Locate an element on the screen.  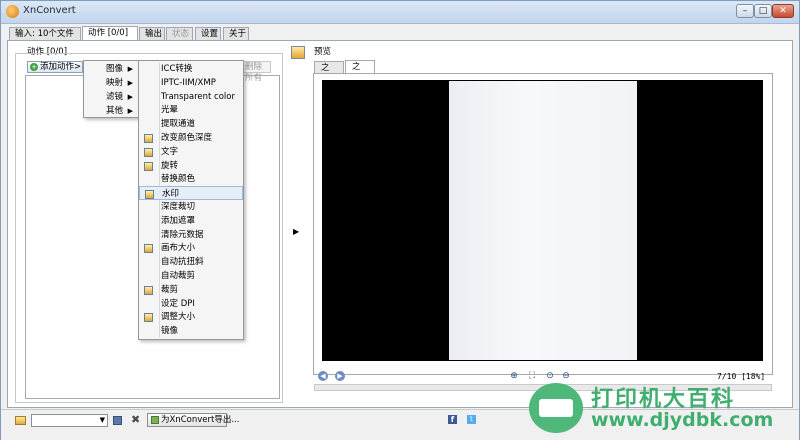
submenu-item-label: 镜像 is located at coordinates (170, 331).